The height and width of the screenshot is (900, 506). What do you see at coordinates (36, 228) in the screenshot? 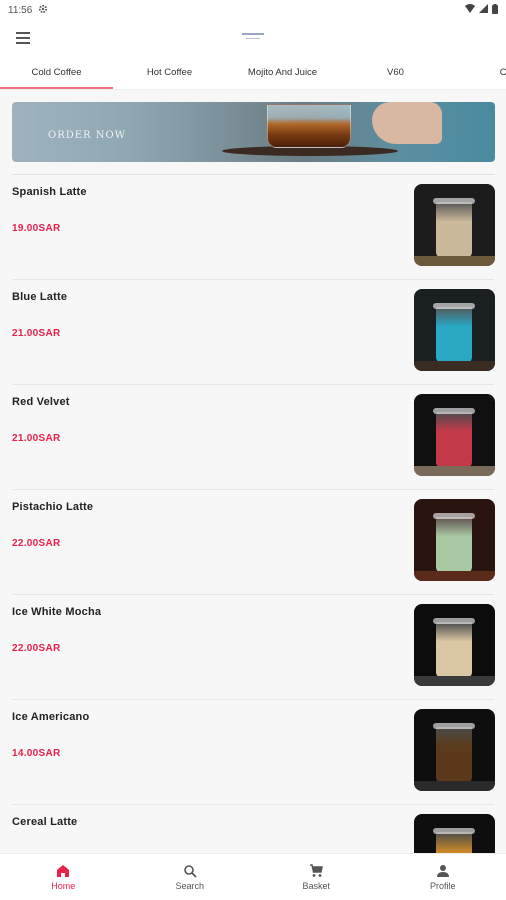
I see `item-price: 19.00SAR` at bounding box center [36, 228].